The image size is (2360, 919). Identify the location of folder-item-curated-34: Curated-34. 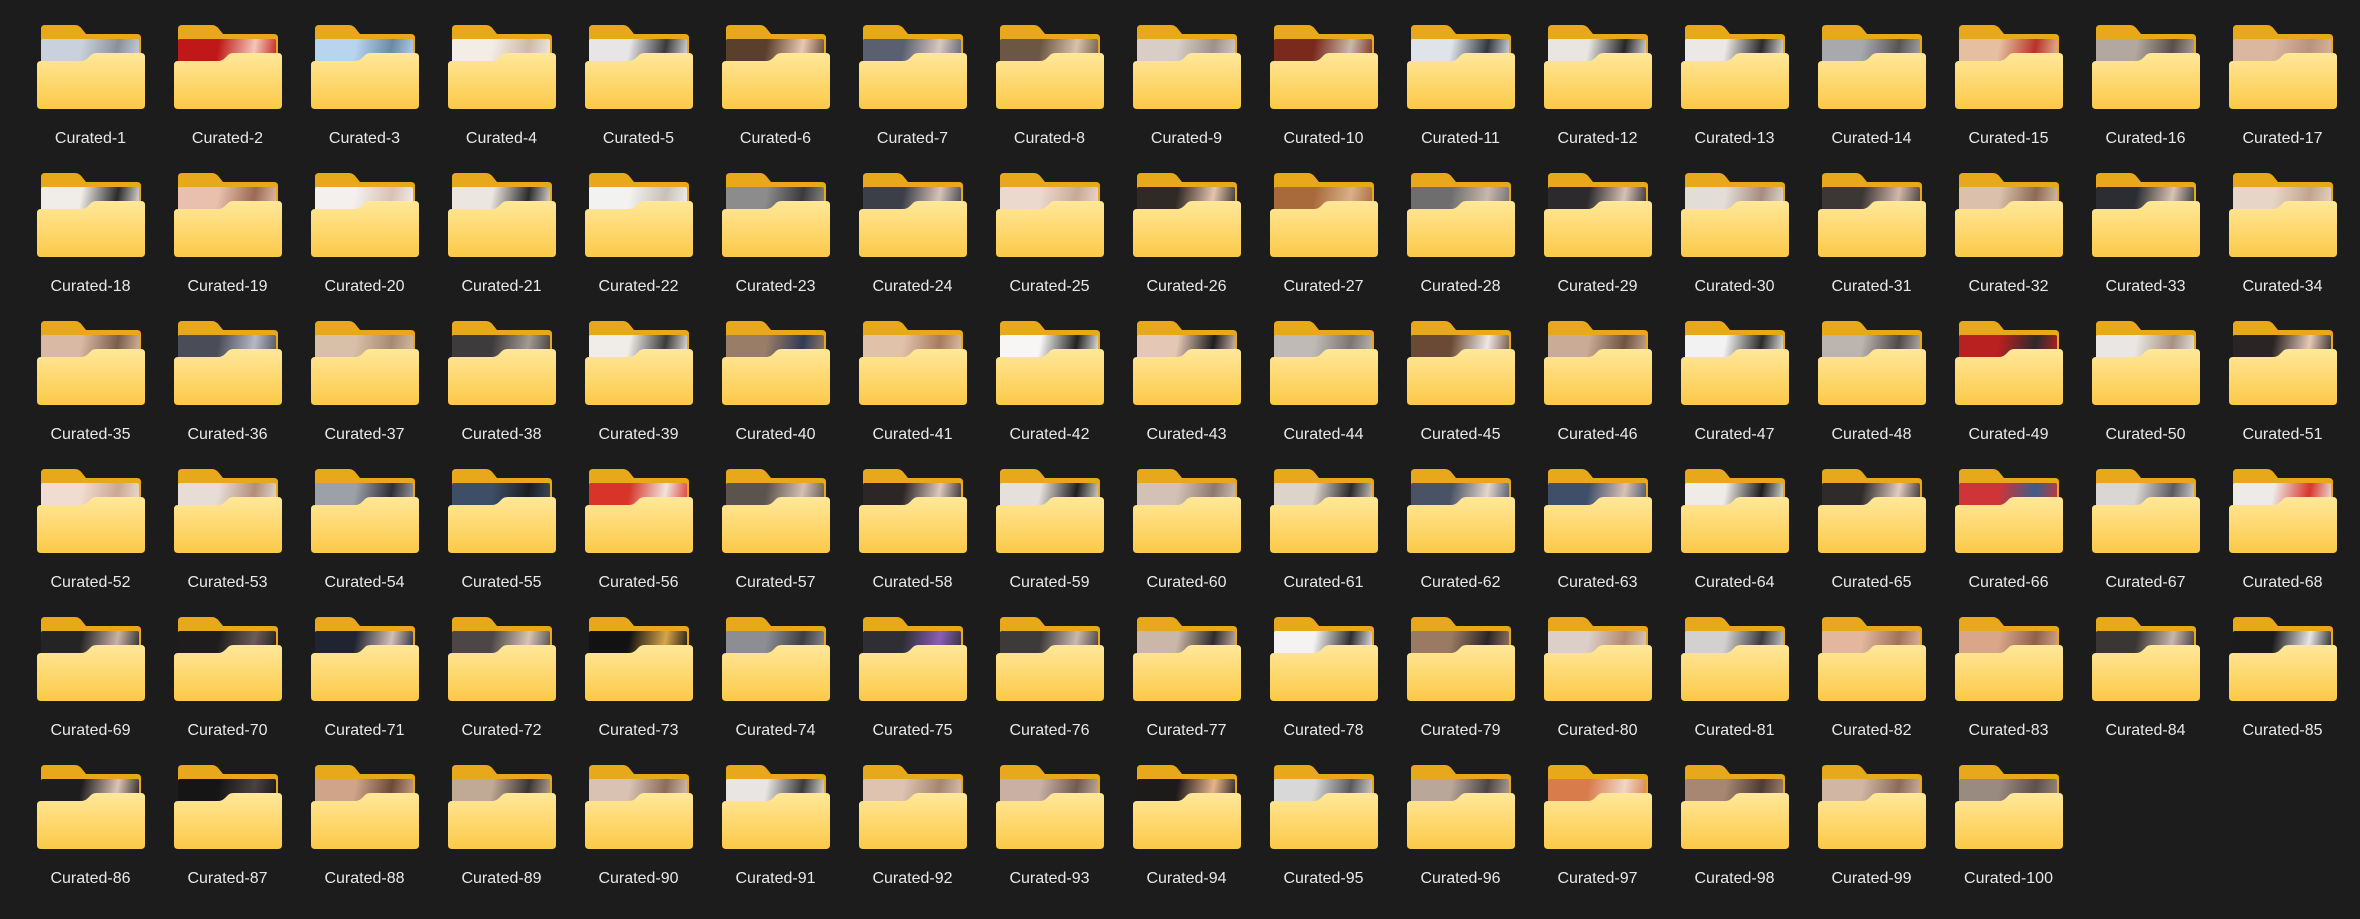
(2282, 244).